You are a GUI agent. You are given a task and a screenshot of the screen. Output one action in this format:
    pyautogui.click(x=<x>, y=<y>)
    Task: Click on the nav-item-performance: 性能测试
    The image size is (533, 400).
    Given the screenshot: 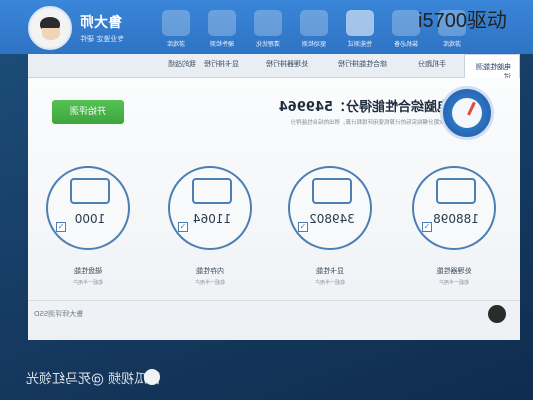 What is the action you would take?
    pyautogui.click(x=360, y=30)
    